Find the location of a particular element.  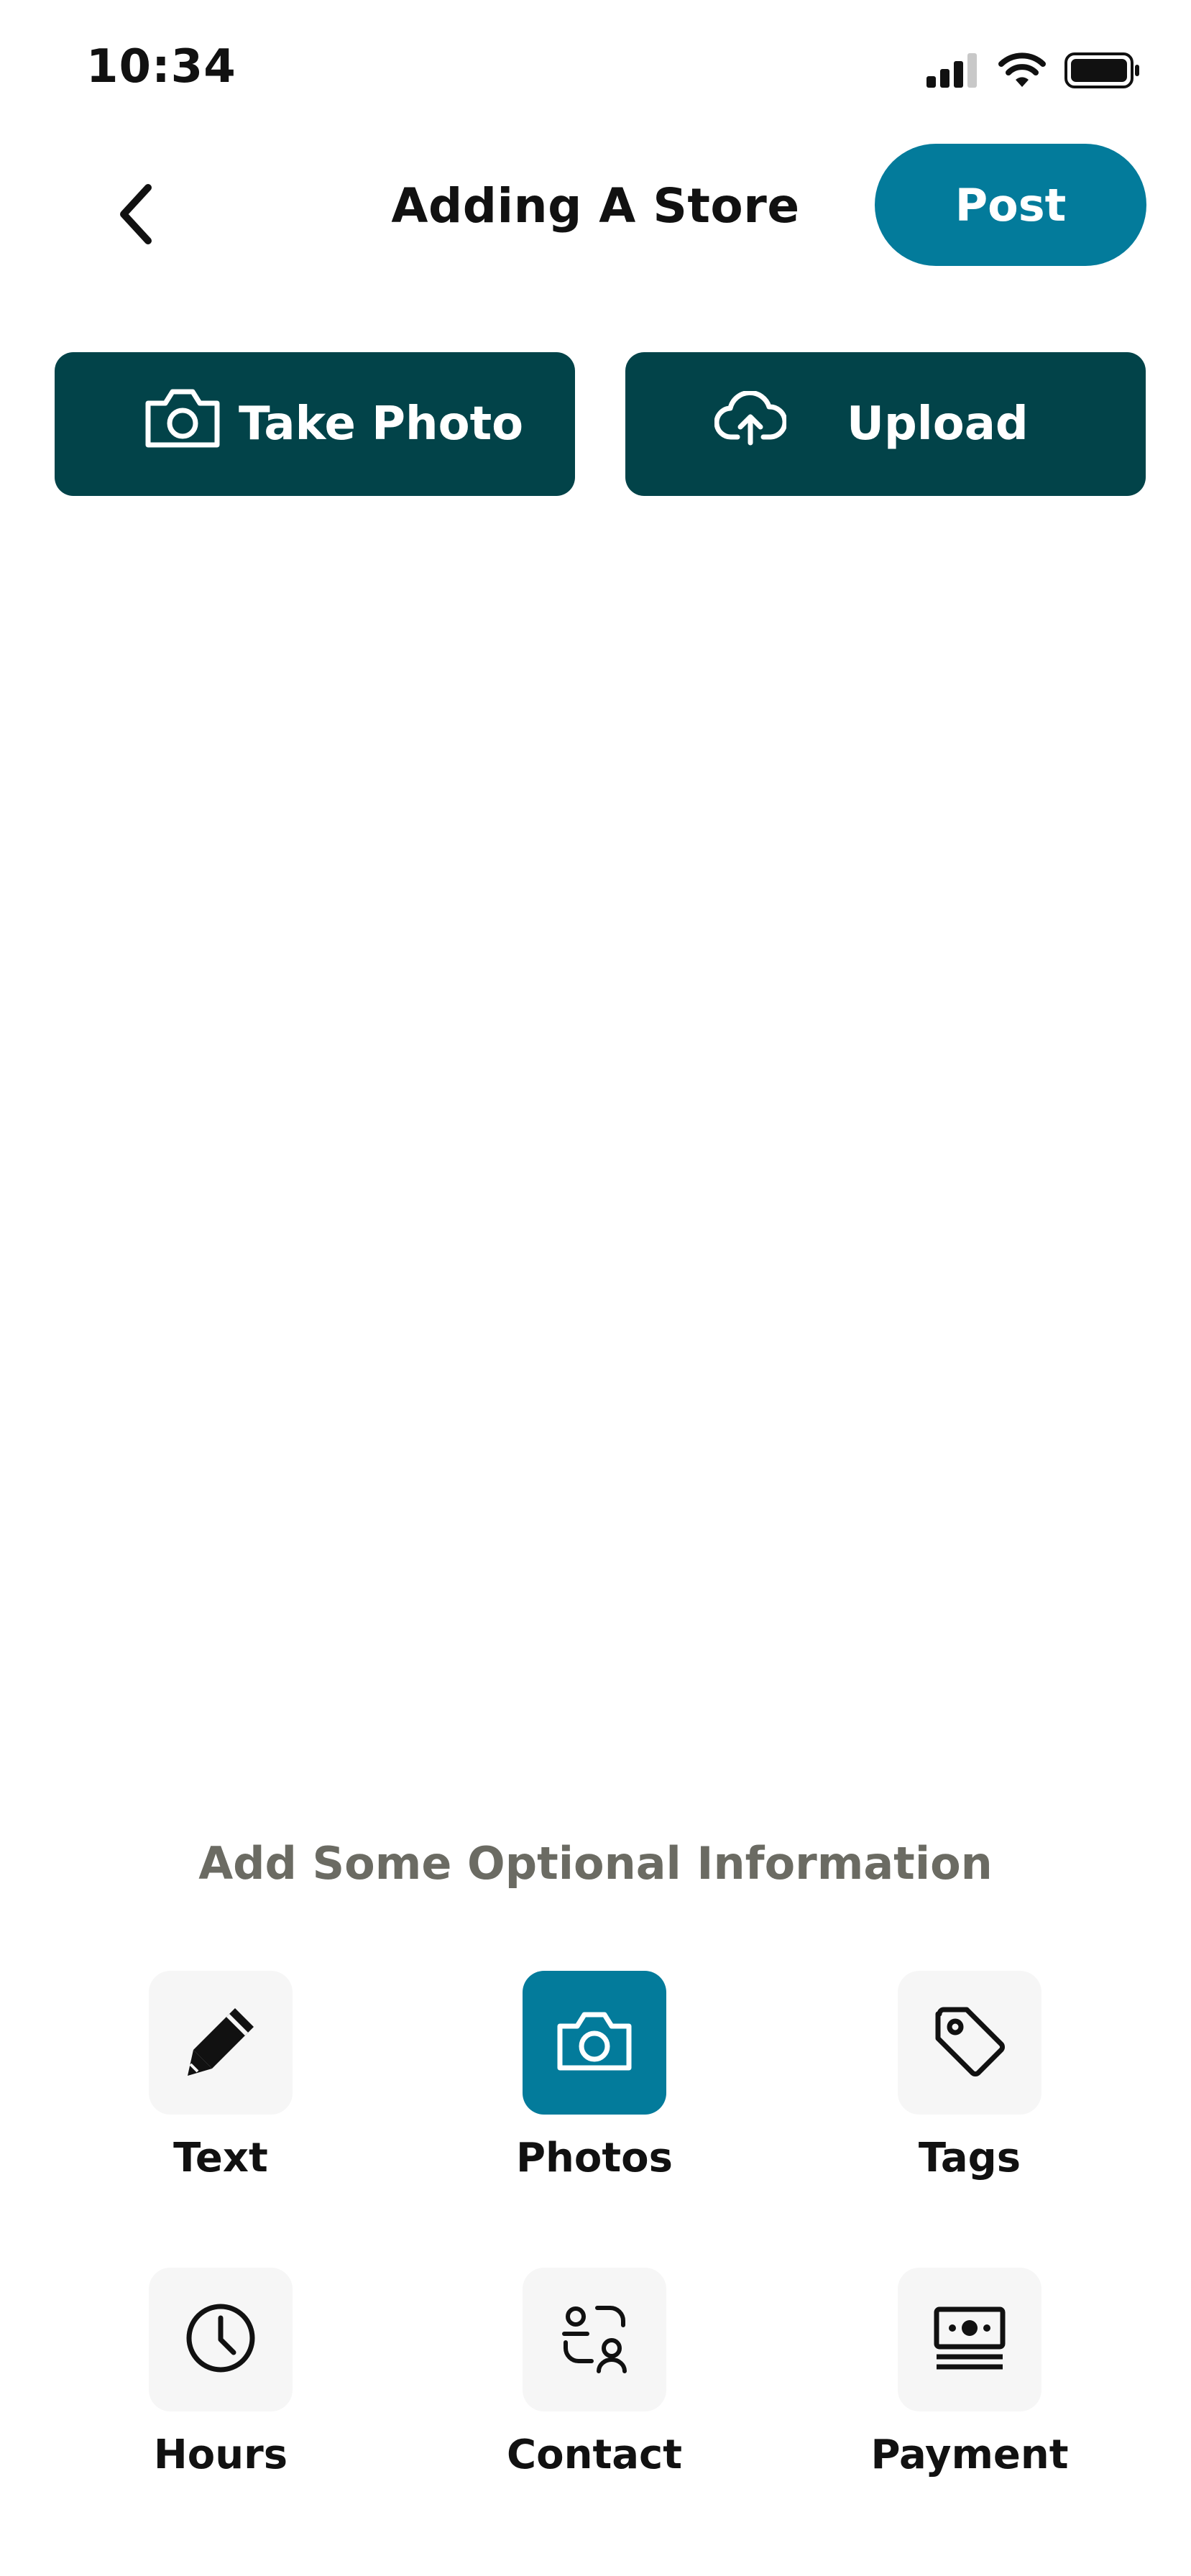

back-button is located at coordinates (137, 215).